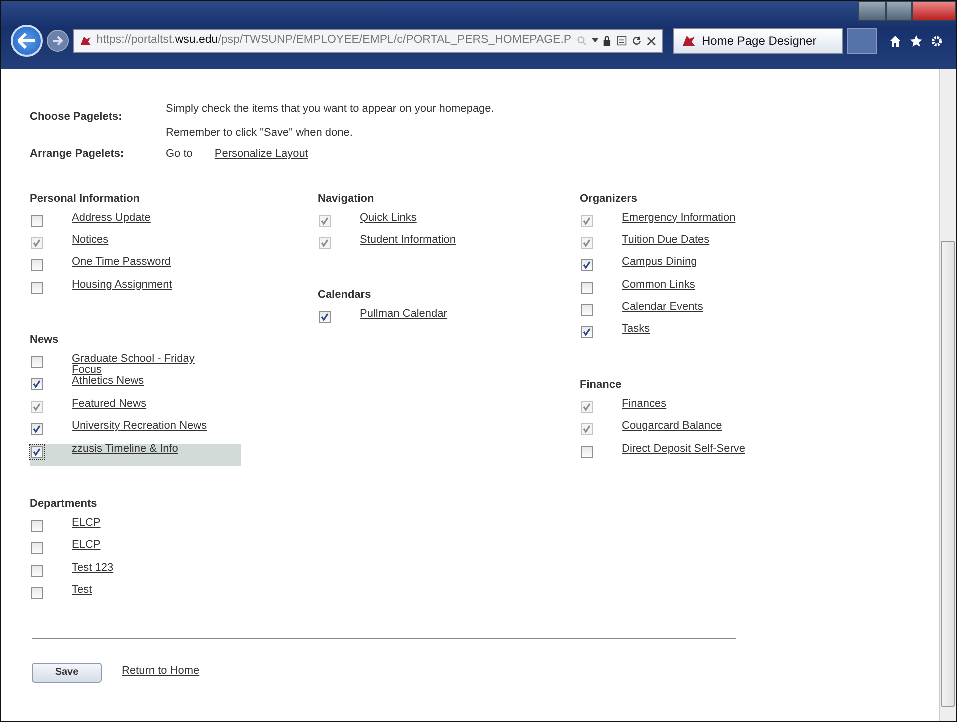 The width and height of the screenshot is (957, 722). What do you see at coordinates (934, 11) in the screenshot?
I see `close-button` at bounding box center [934, 11].